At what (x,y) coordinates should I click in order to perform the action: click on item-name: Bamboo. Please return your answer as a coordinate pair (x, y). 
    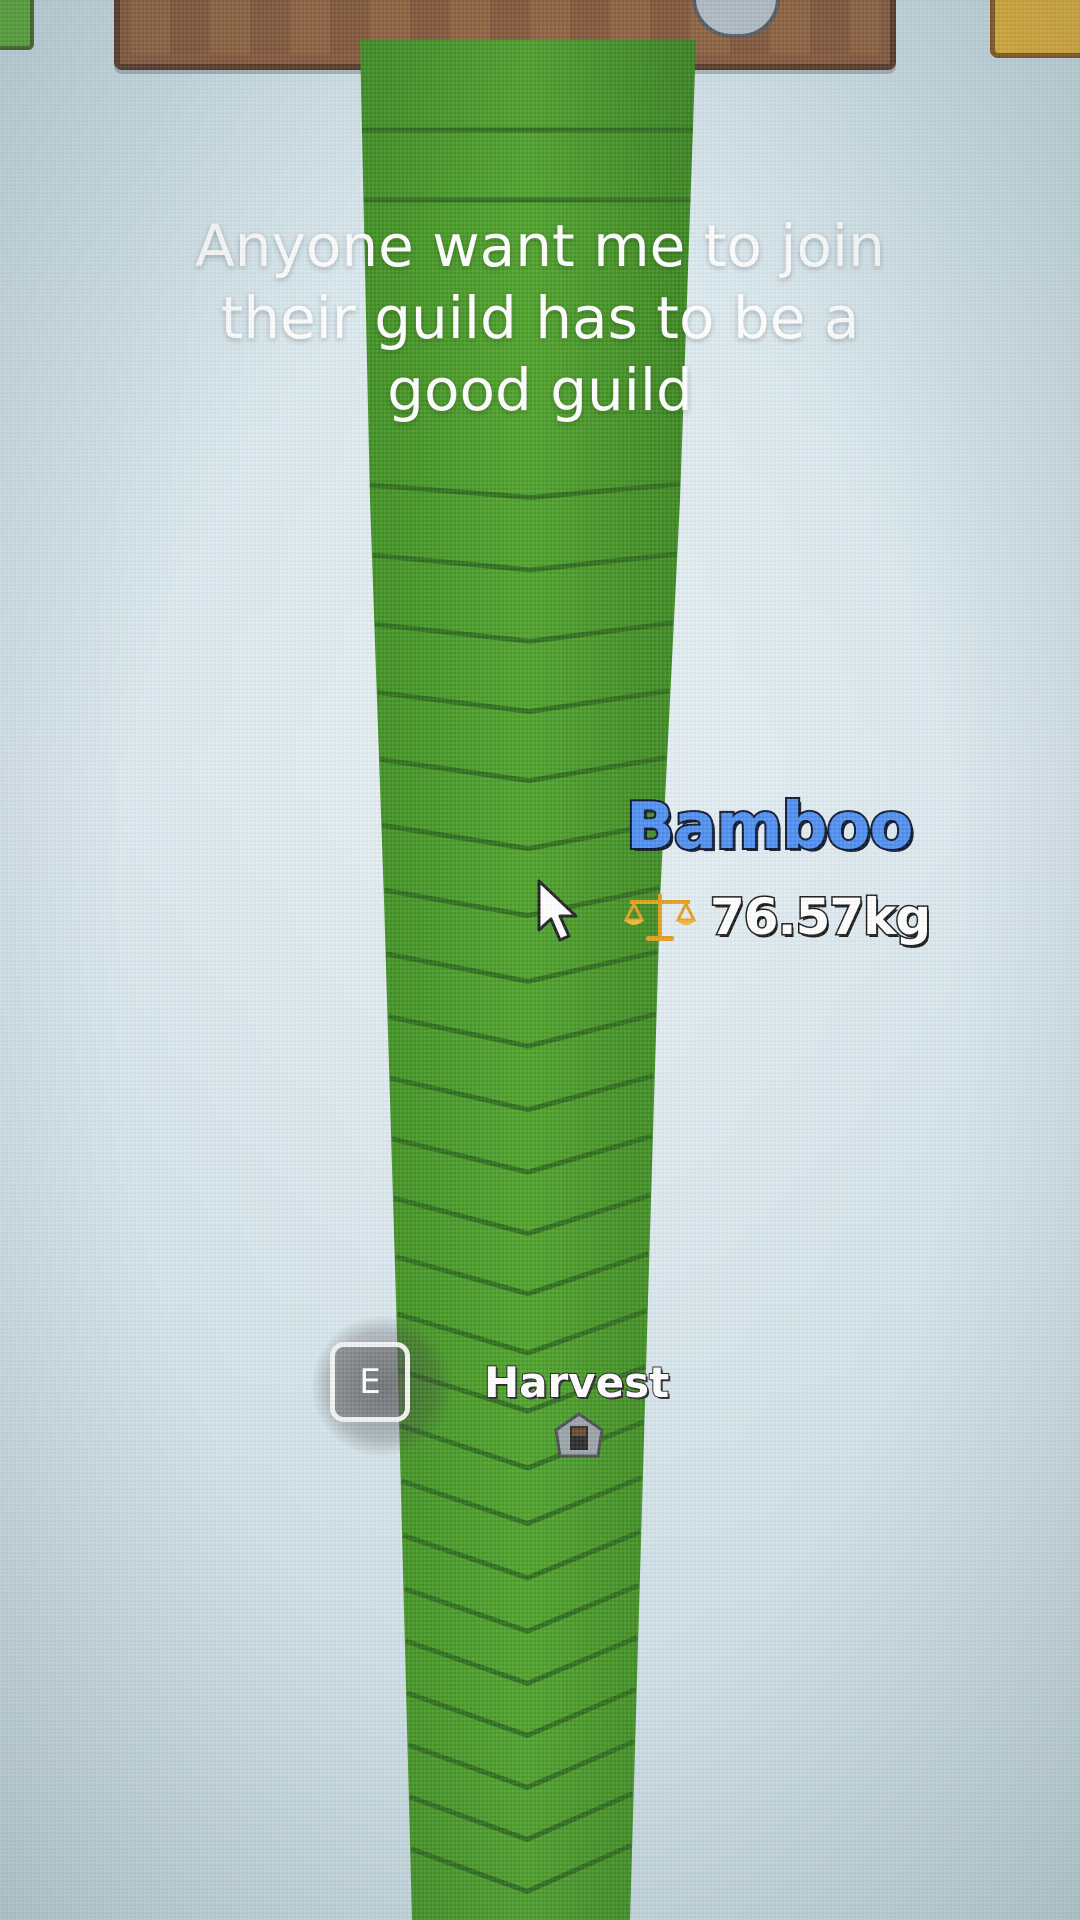
    Looking at the image, I should click on (769, 827).